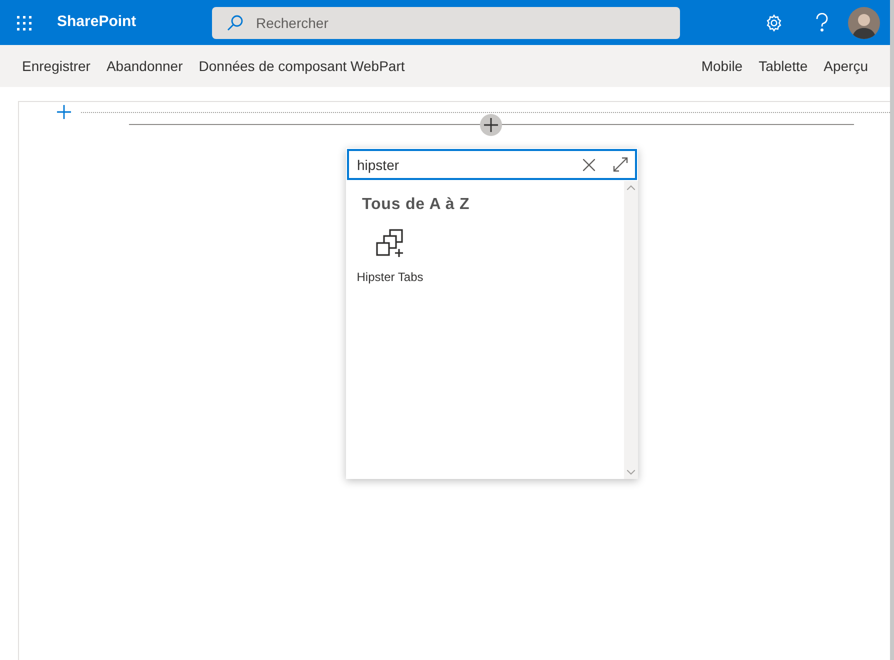 Image resolution: width=894 pixels, height=660 pixels. Describe the element at coordinates (846, 66) in the screenshot. I see `toolbar-button: Aperçu` at that location.